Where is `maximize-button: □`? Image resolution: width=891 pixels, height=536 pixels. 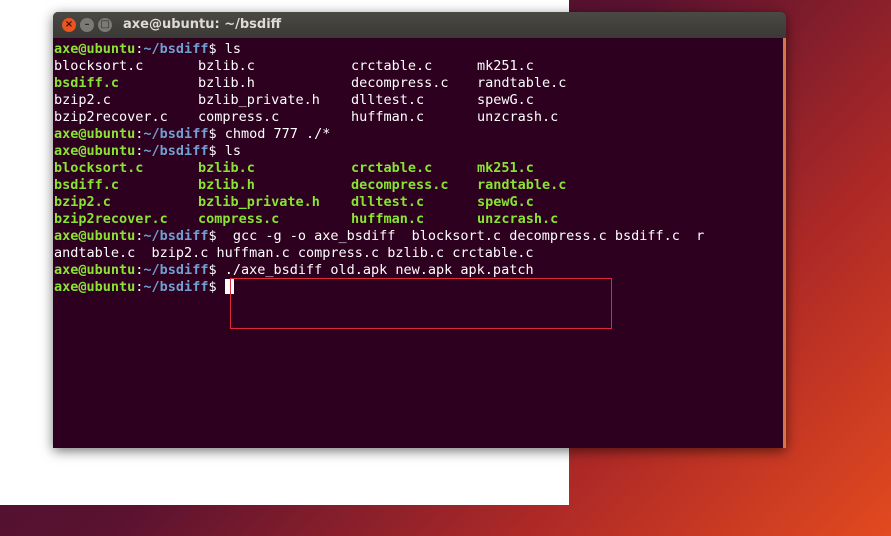
maximize-button: □ is located at coordinates (105, 25).